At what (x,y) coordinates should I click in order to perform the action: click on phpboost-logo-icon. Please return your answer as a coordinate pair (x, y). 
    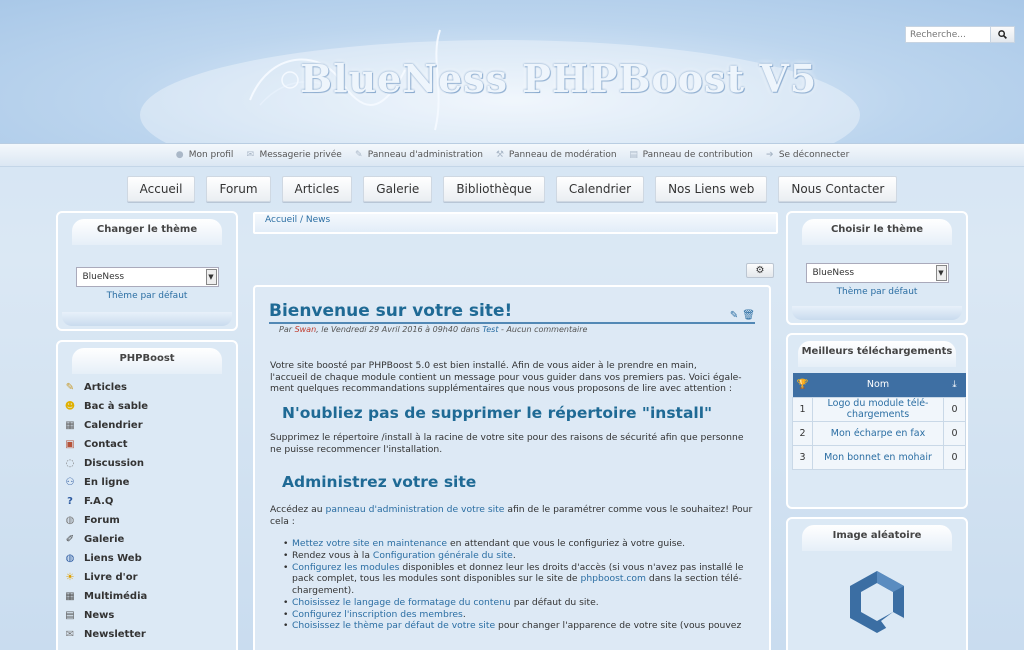
    Looking at the image, I should click on (877, 602).